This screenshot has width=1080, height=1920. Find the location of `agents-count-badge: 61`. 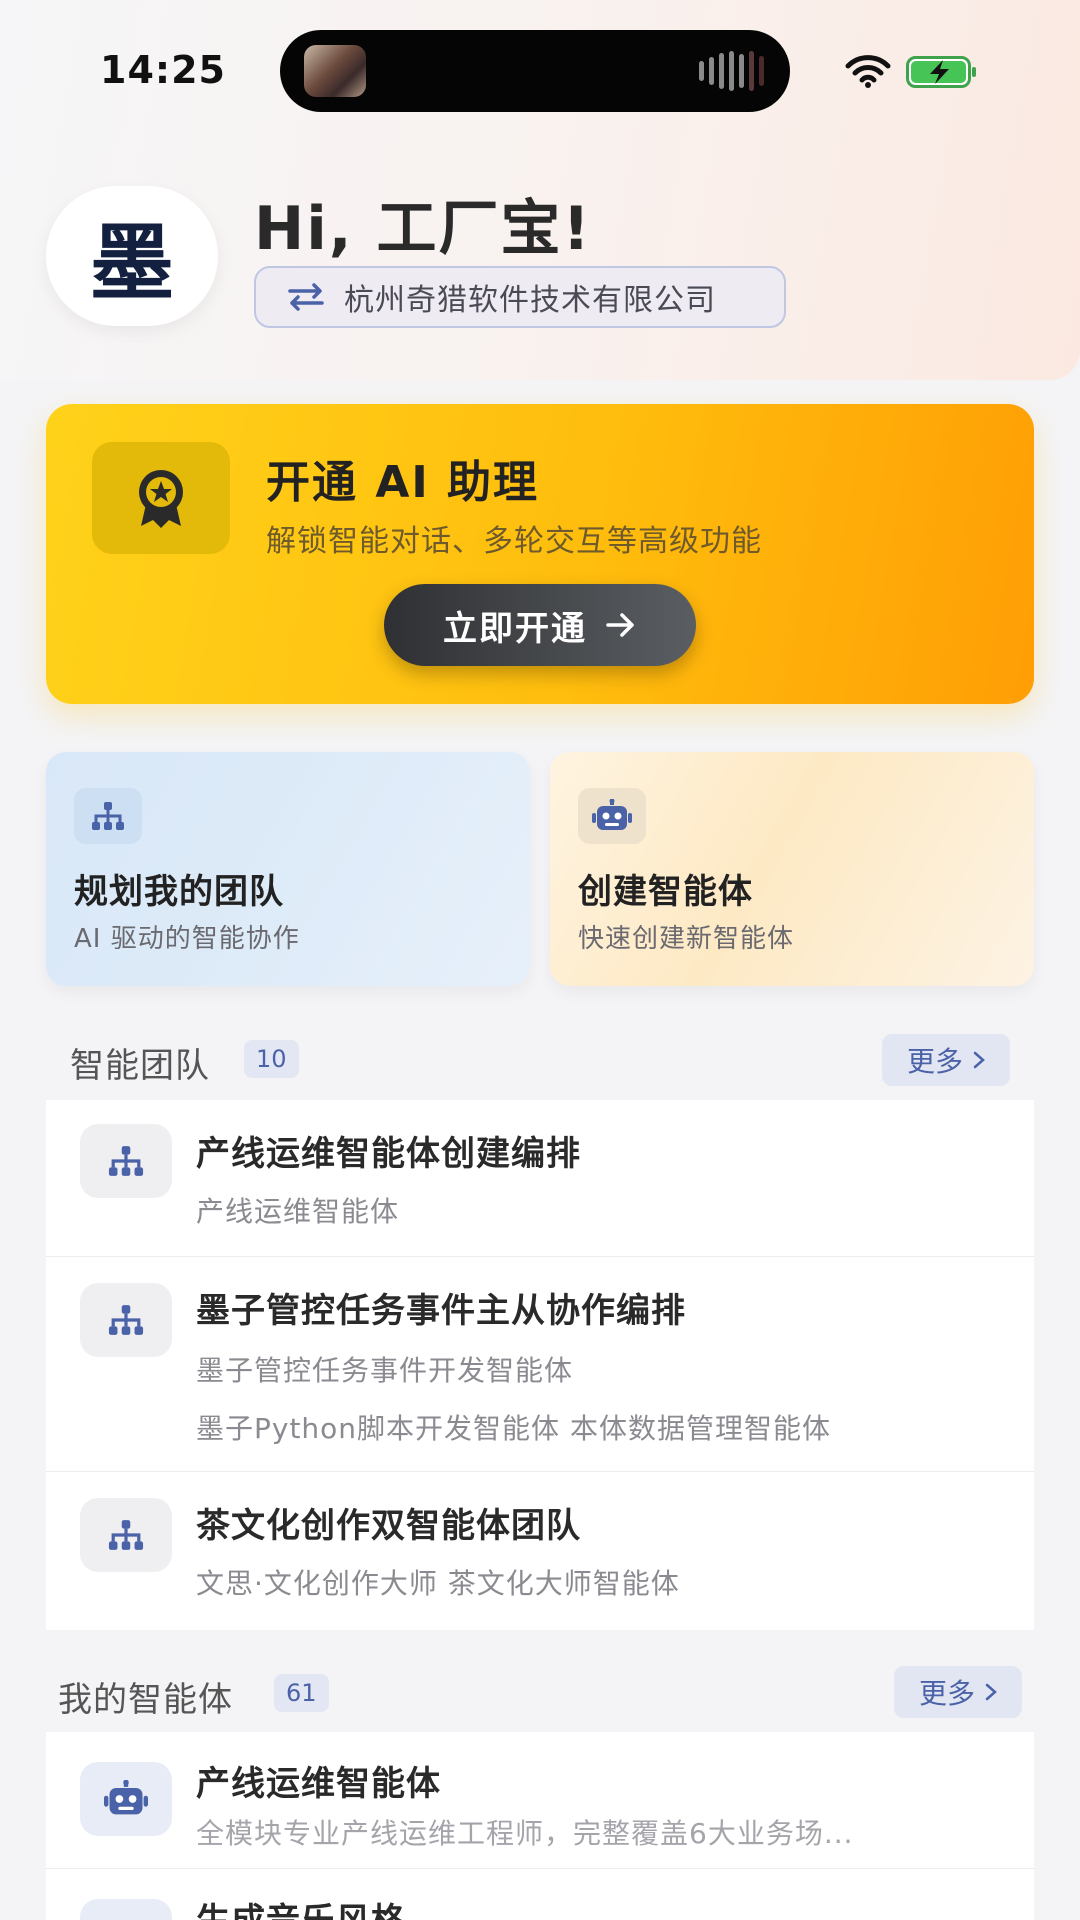

agents-count-badge: 61 is located at coordinates (301, 1693).